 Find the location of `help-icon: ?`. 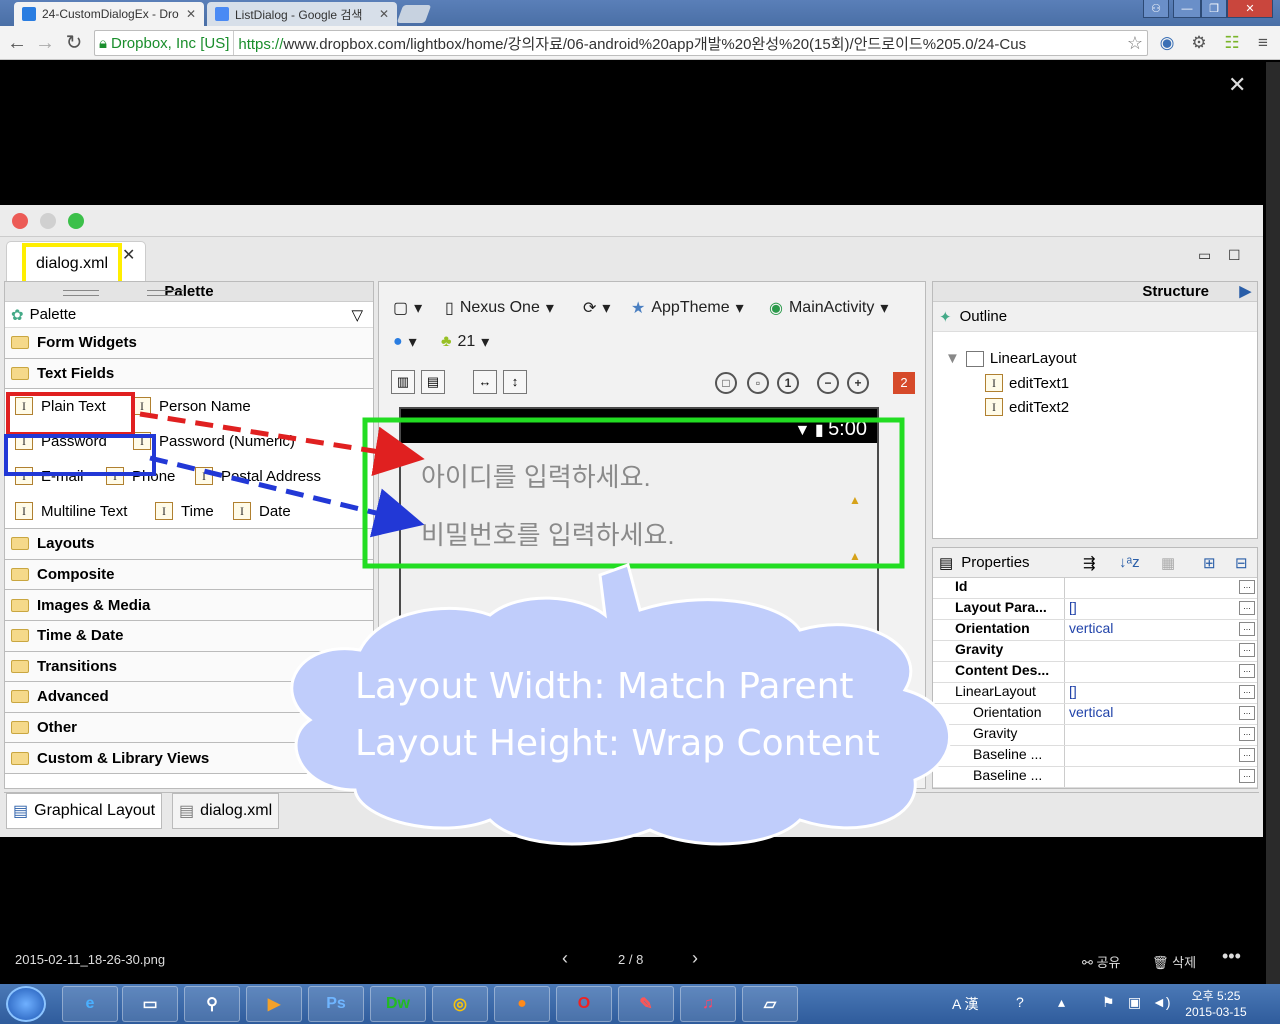

help-icon: ? is located at coordinates (1020, 1002).